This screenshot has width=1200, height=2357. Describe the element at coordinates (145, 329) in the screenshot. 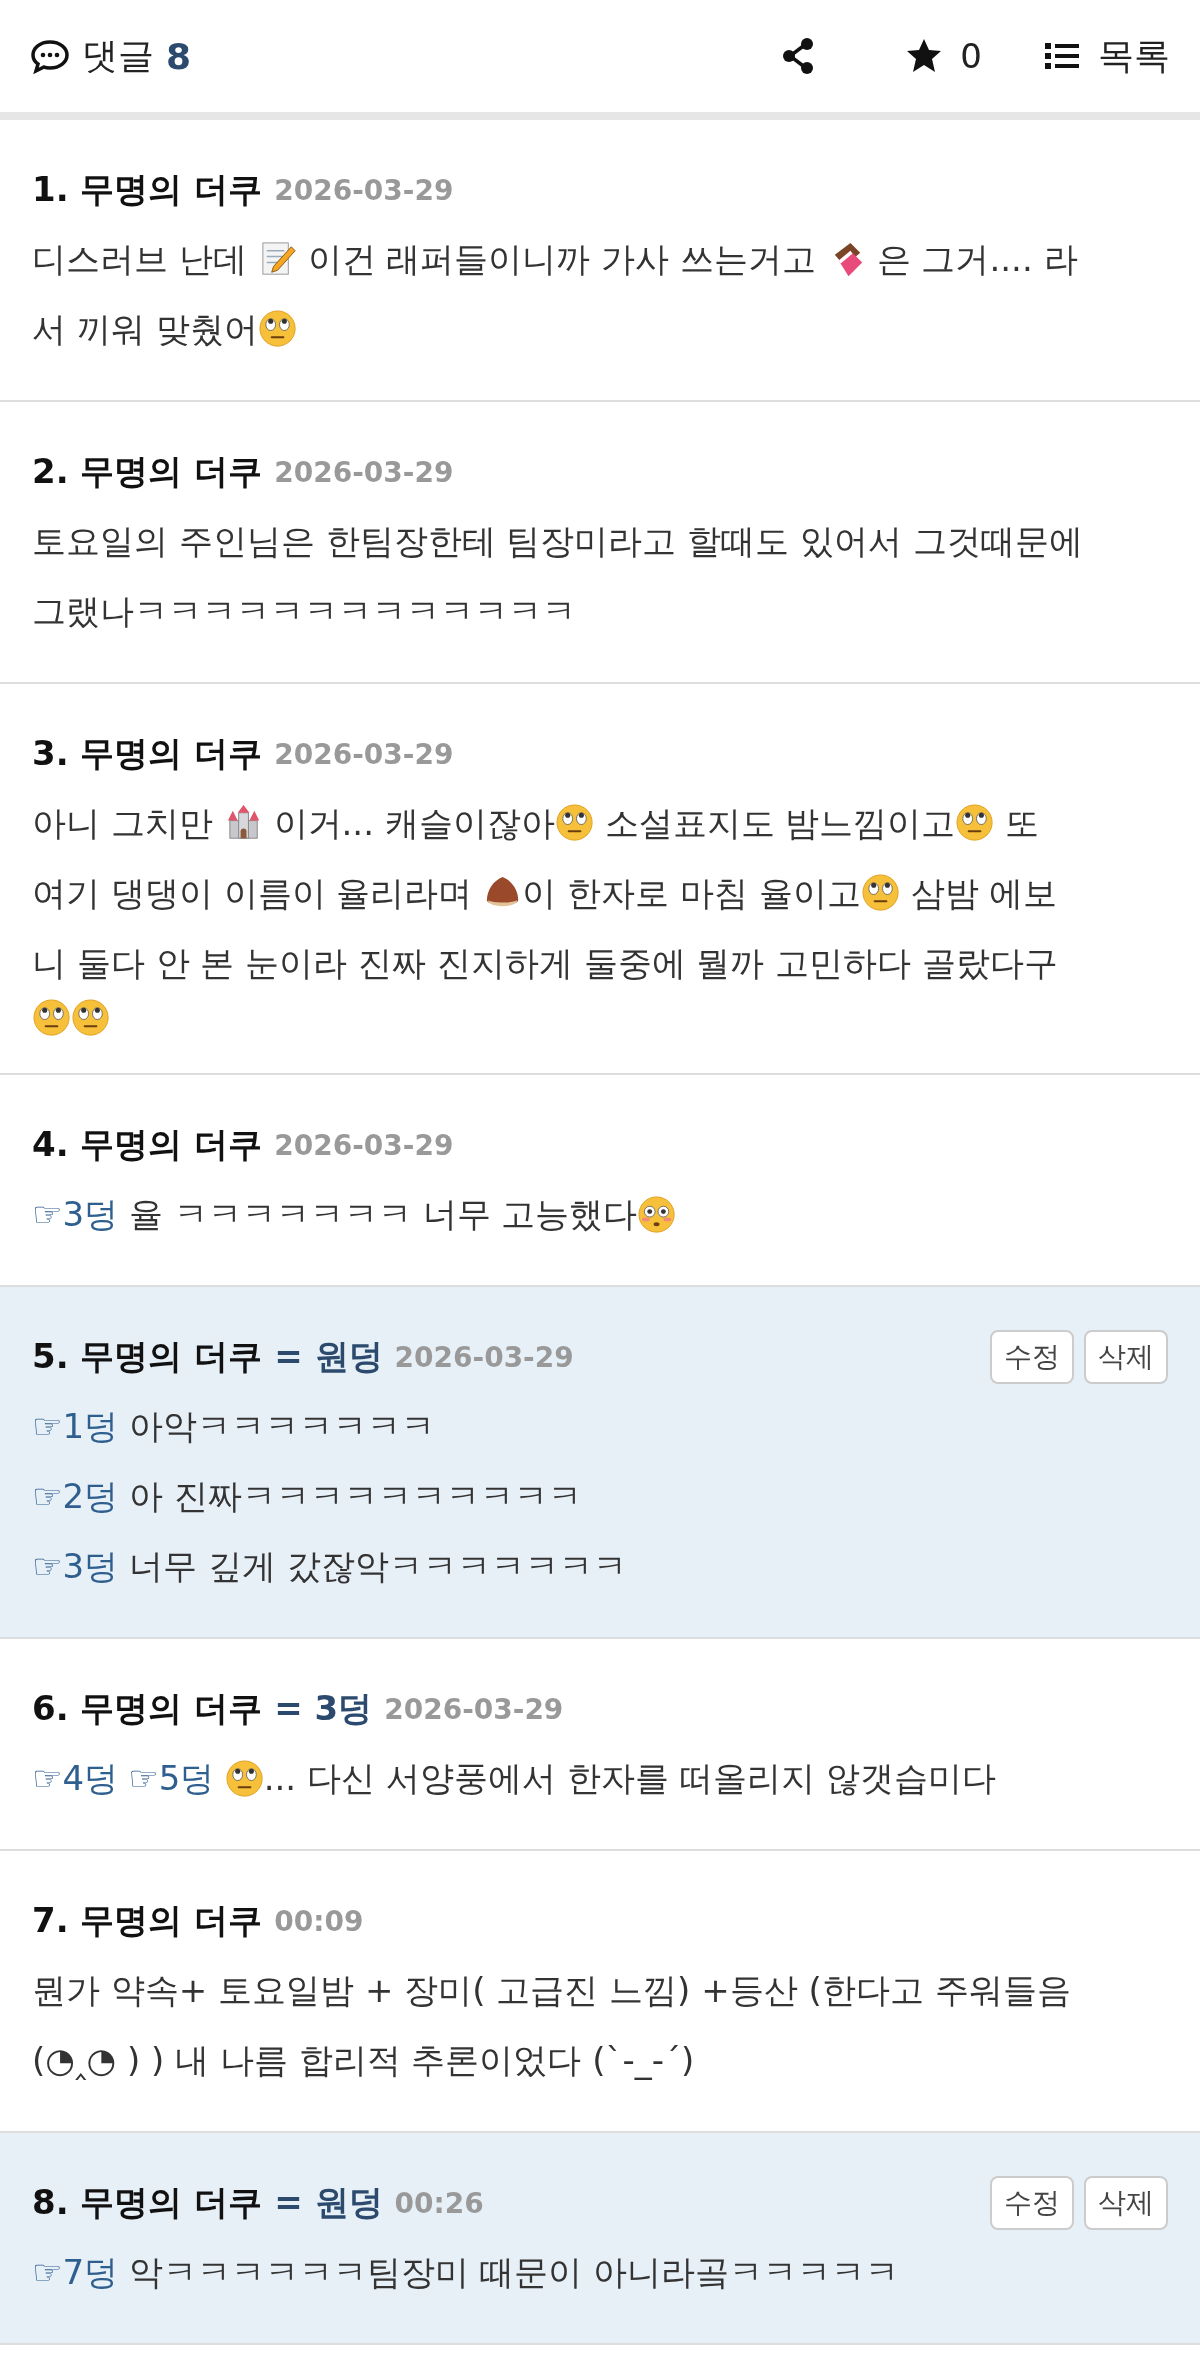

I see `comment-text: 서 끼워 맞췄어` at that location.